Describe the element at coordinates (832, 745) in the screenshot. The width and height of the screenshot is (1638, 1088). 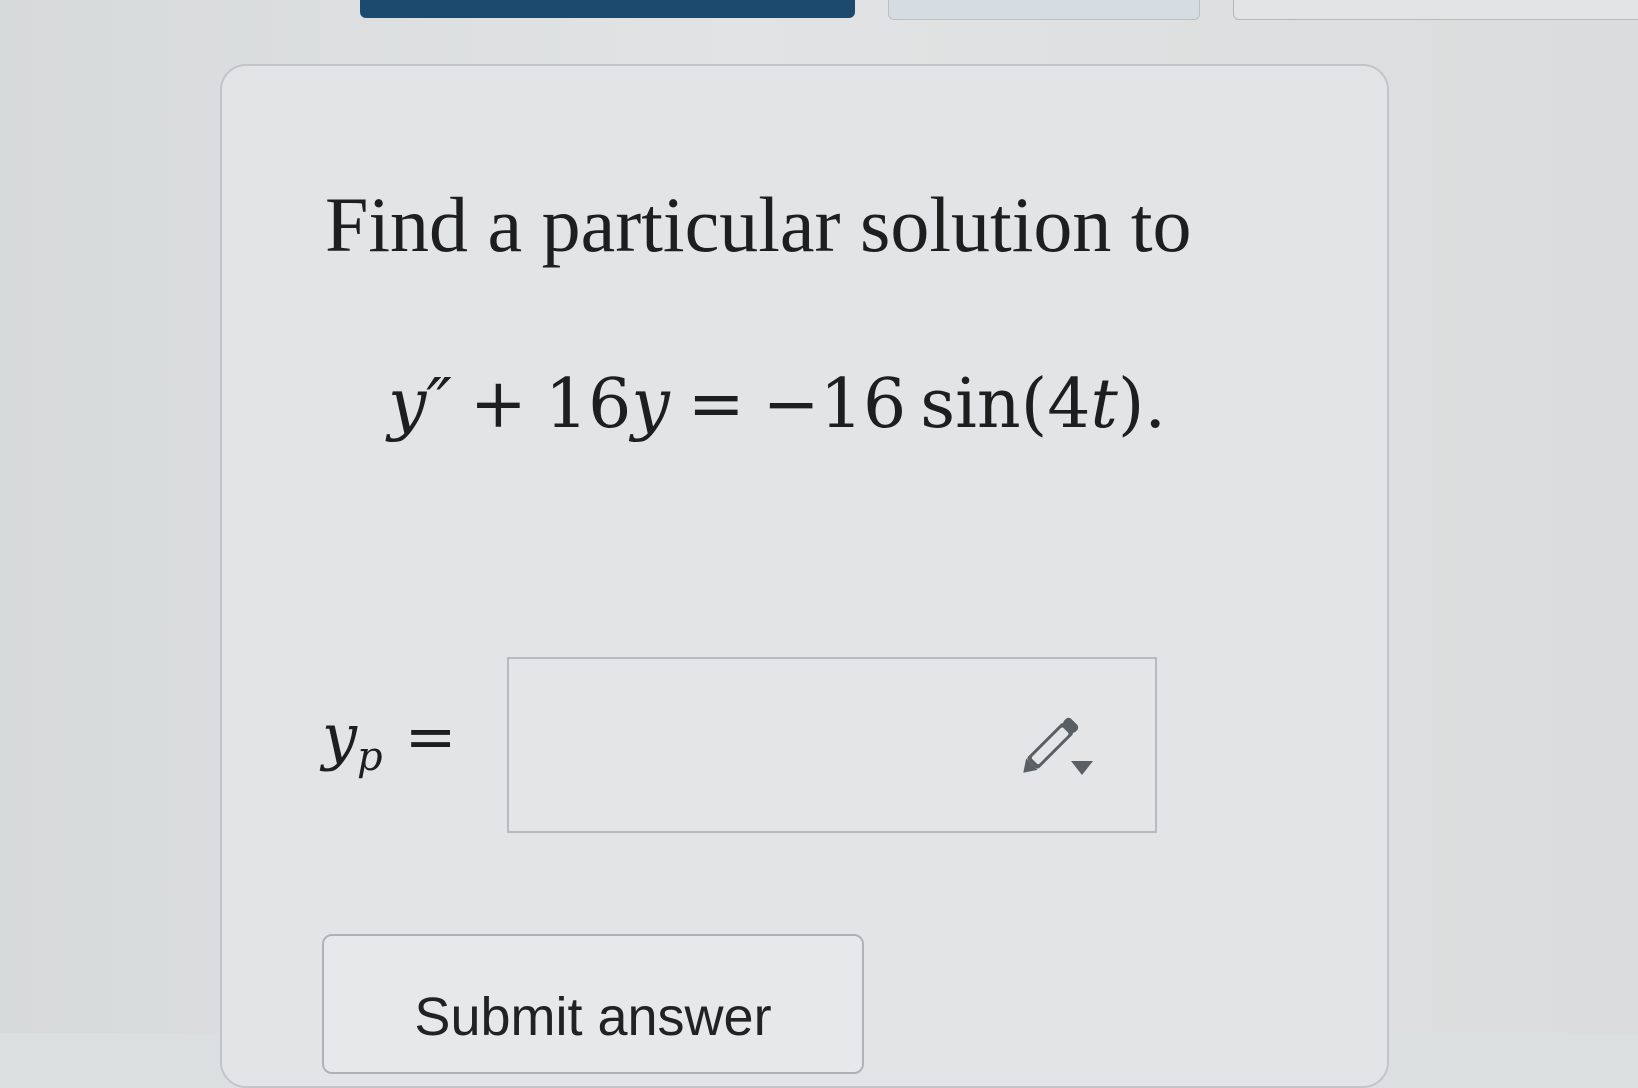
I see `answer-input-overlay` at that location.